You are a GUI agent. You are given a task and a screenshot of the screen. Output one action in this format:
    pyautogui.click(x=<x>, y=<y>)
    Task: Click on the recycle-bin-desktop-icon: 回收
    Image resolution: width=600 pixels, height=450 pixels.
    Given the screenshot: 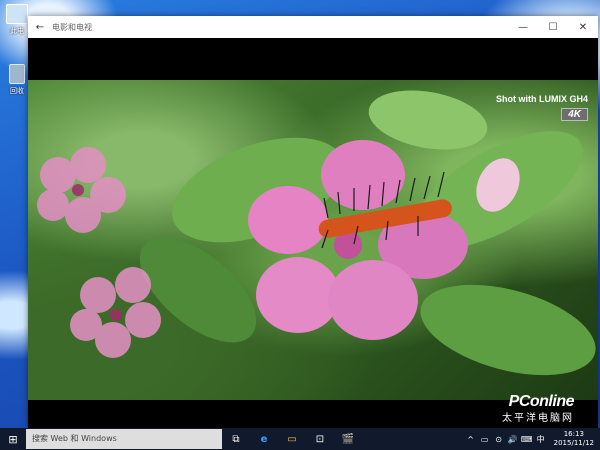 What is the action you would take?
    pyautogui.click(x=17, y=80)
    